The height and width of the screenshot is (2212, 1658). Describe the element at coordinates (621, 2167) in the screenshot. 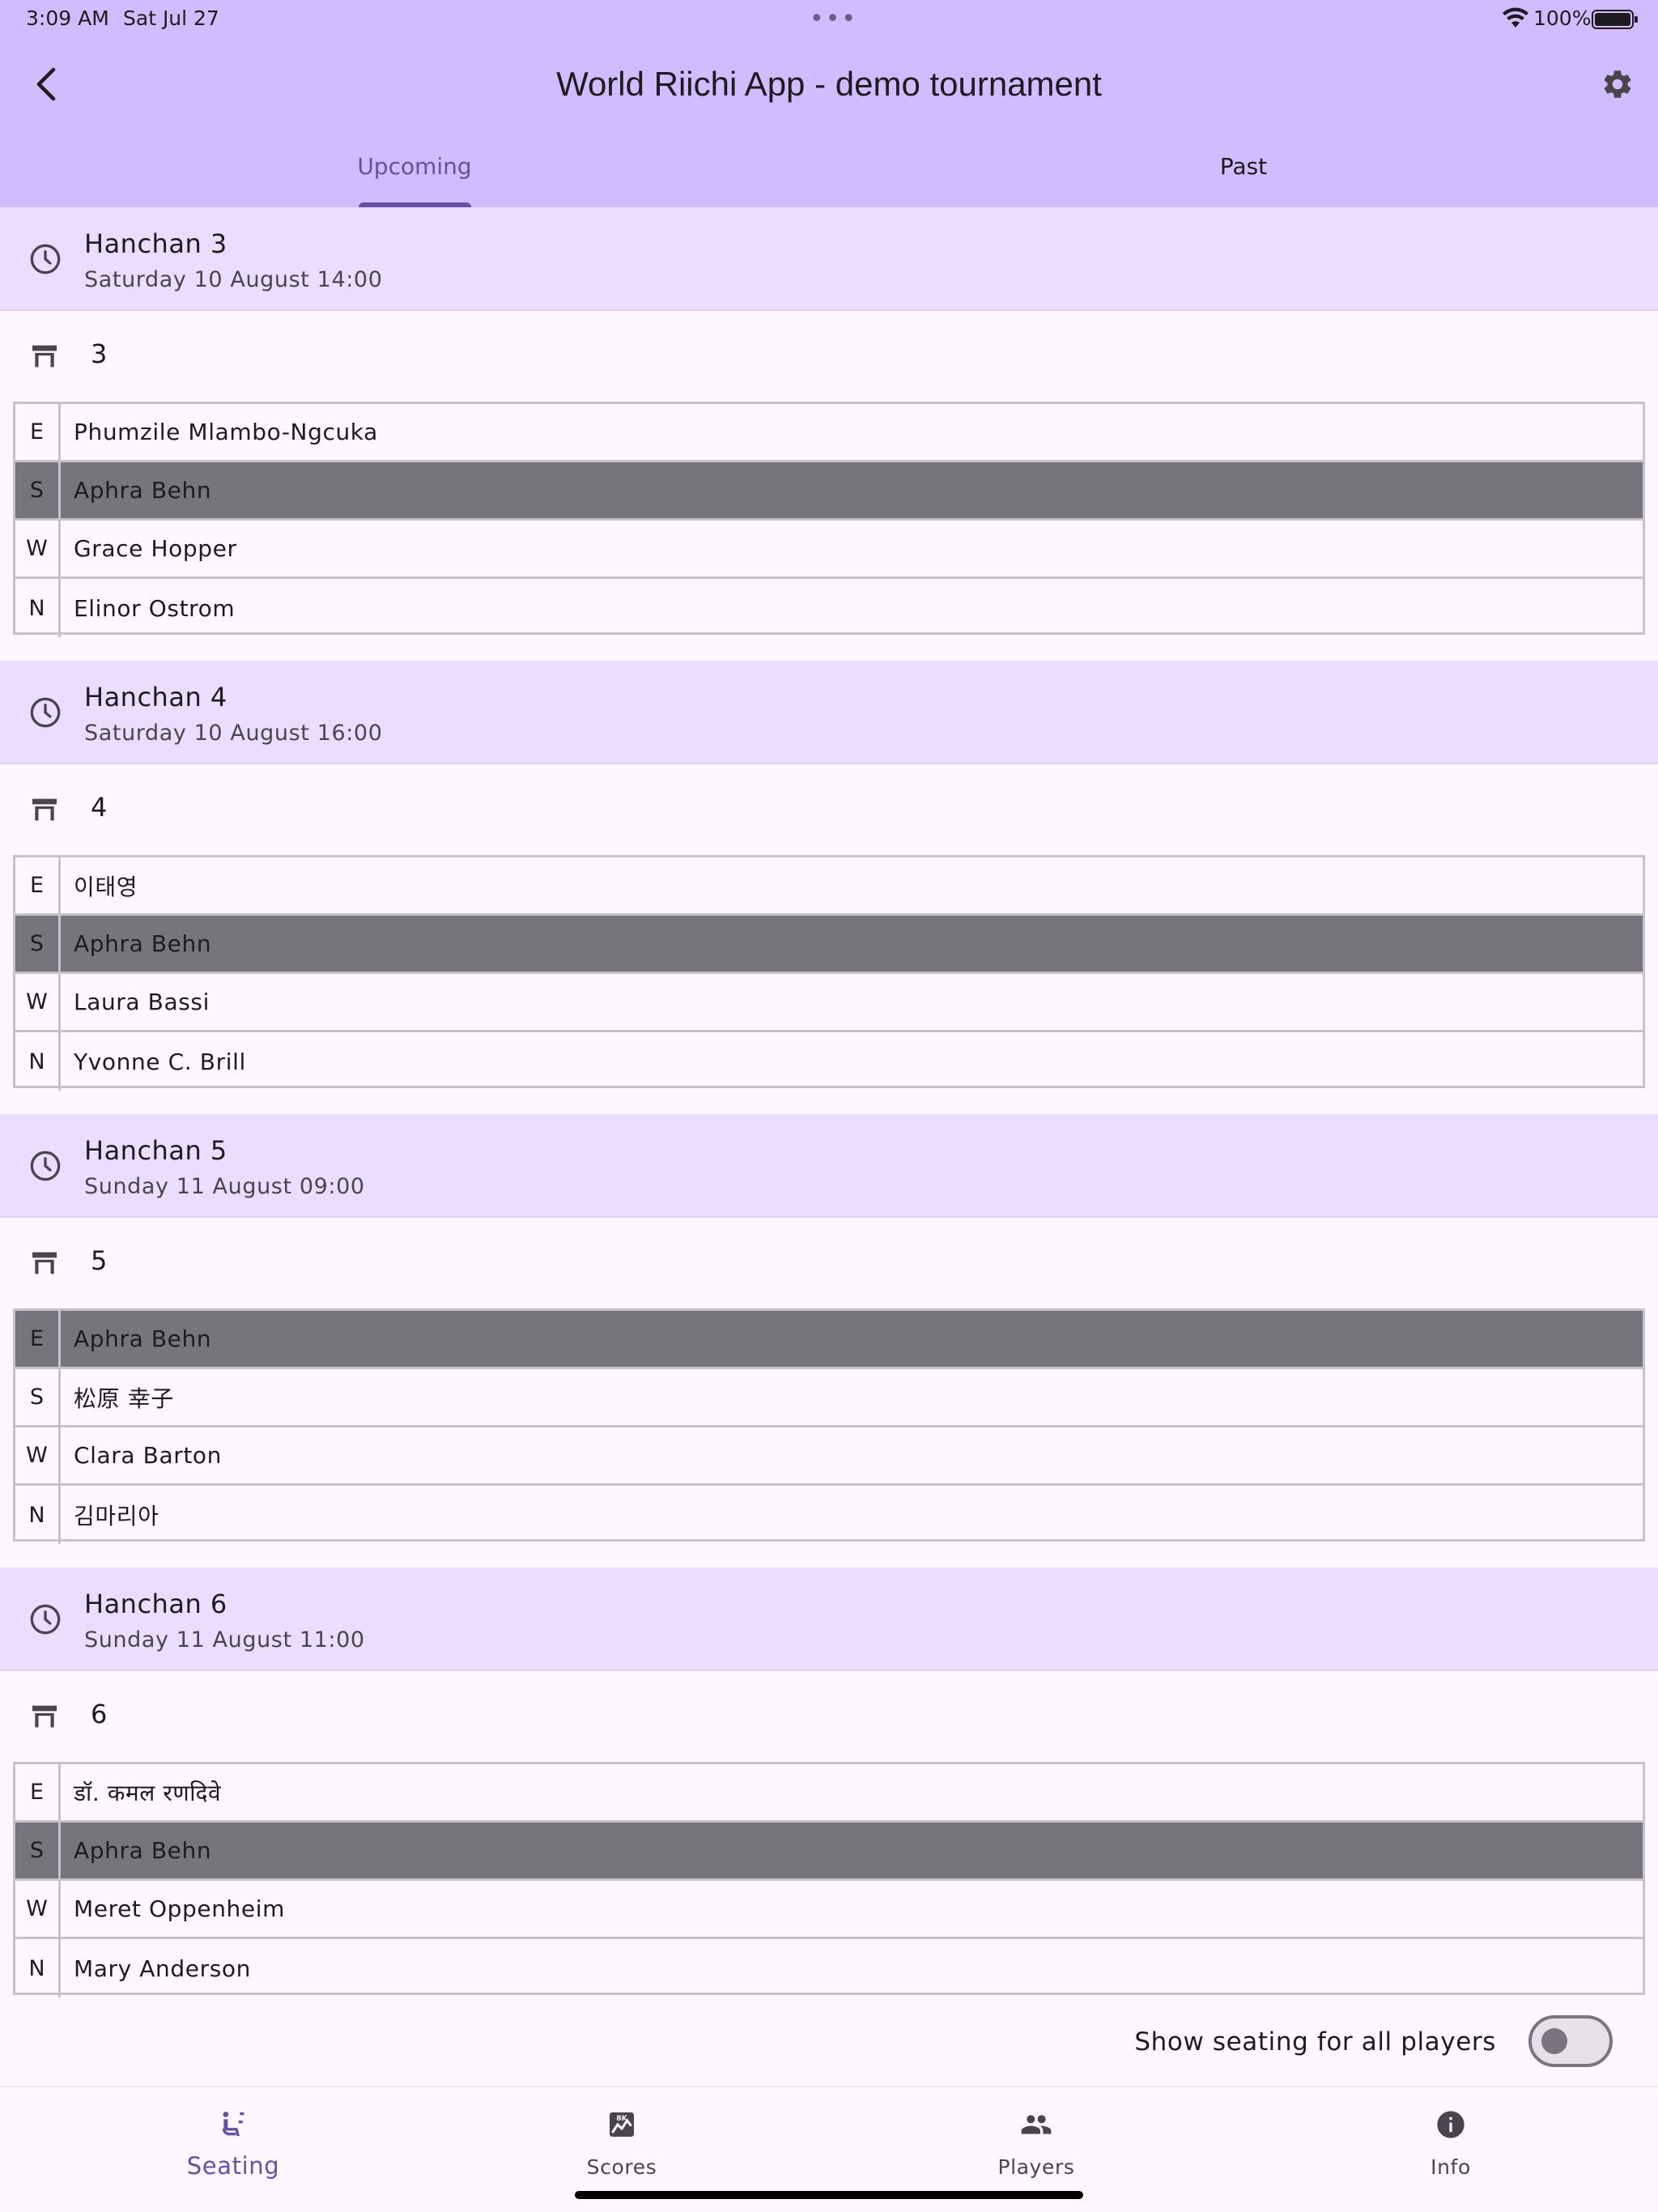

I see `nav-label-scores: Scores` at that location.